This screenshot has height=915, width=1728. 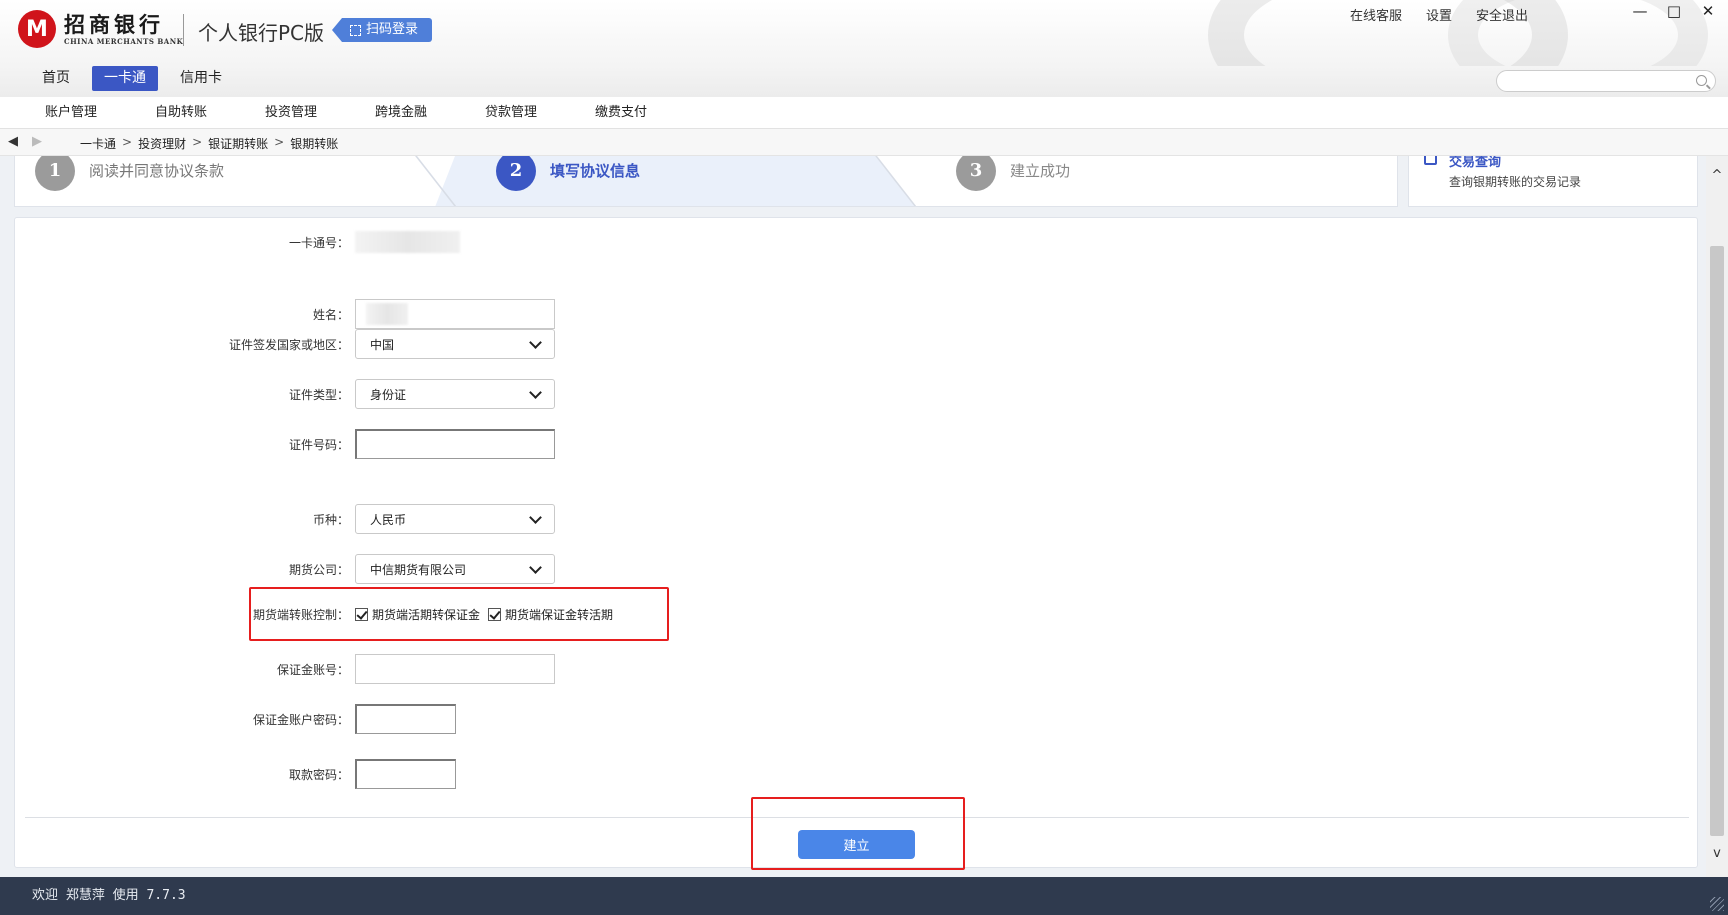 I want to click on step-label: 填写协议信息, so click(x=595, y=171).